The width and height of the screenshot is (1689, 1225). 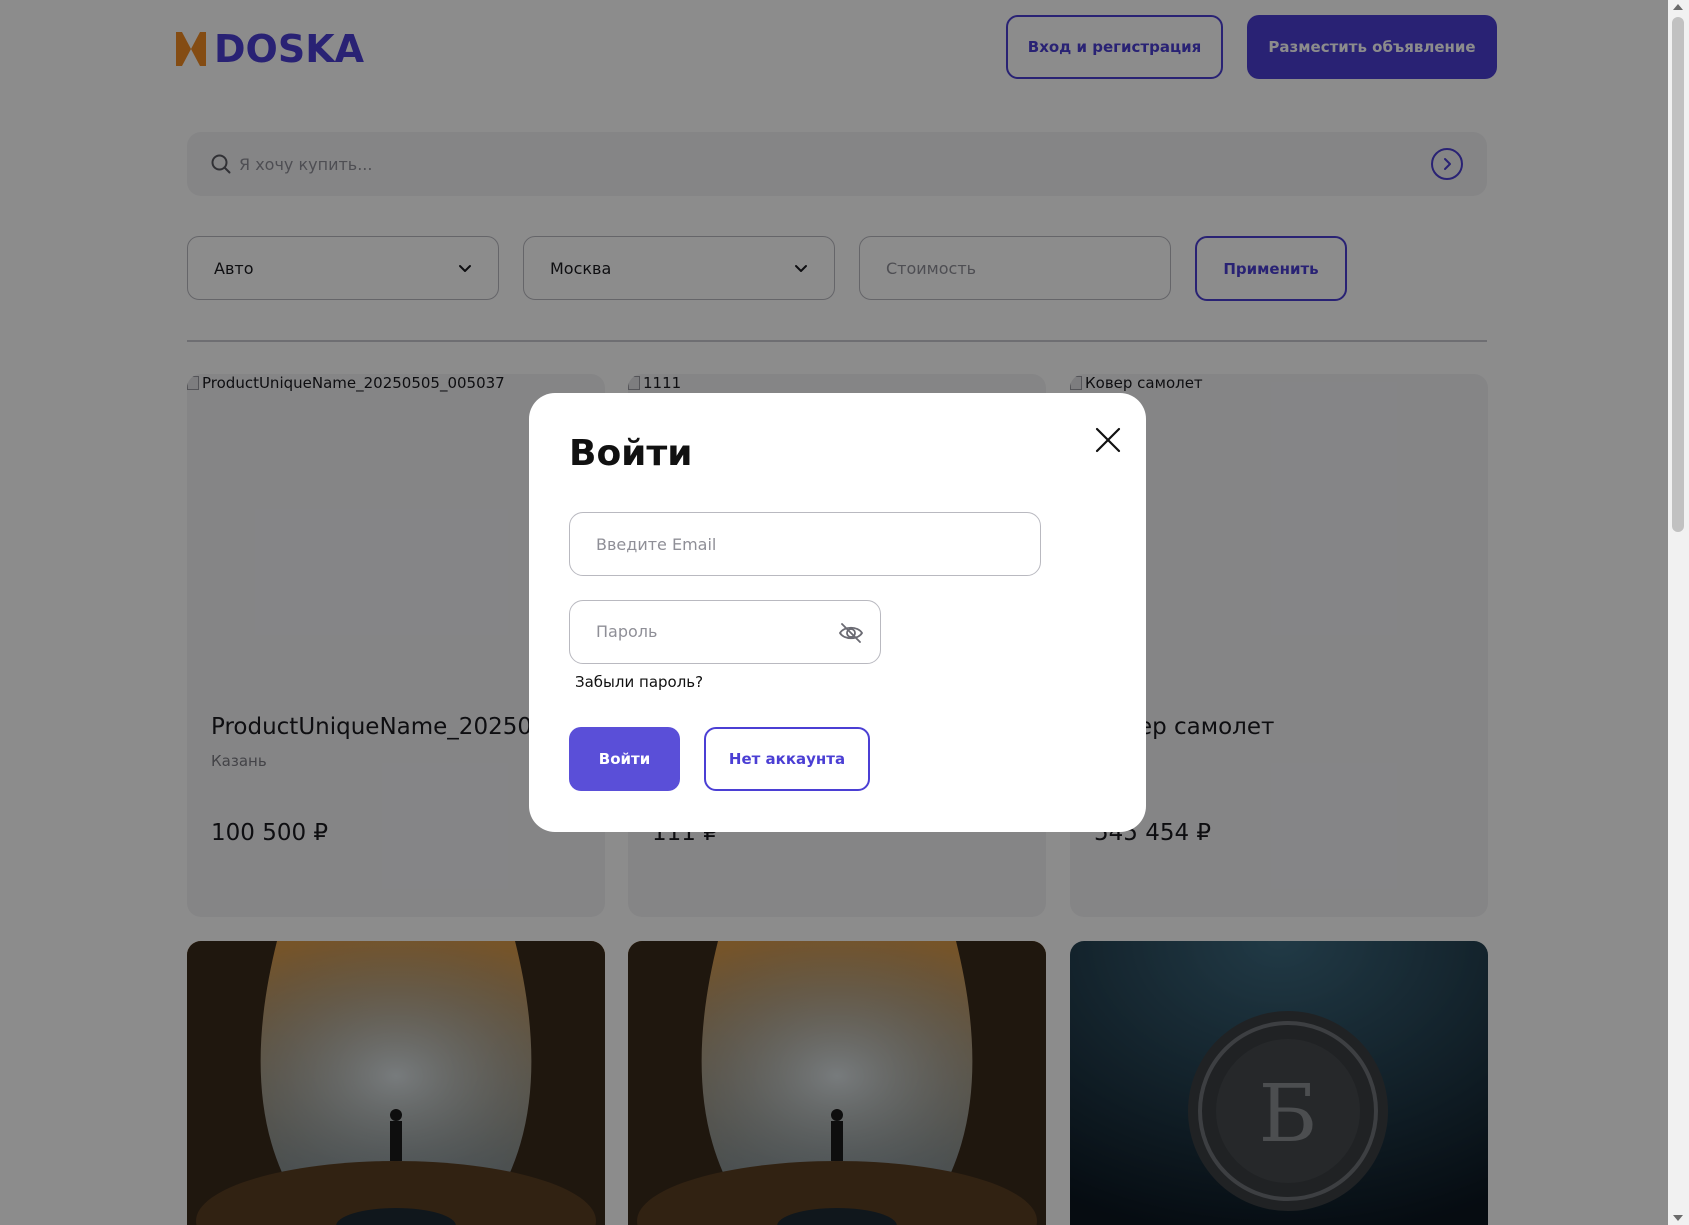 What do you see at coordinates (631, 453) in the screenshot?
I see `modal-title: Войти` at bounding box center [631, 453].